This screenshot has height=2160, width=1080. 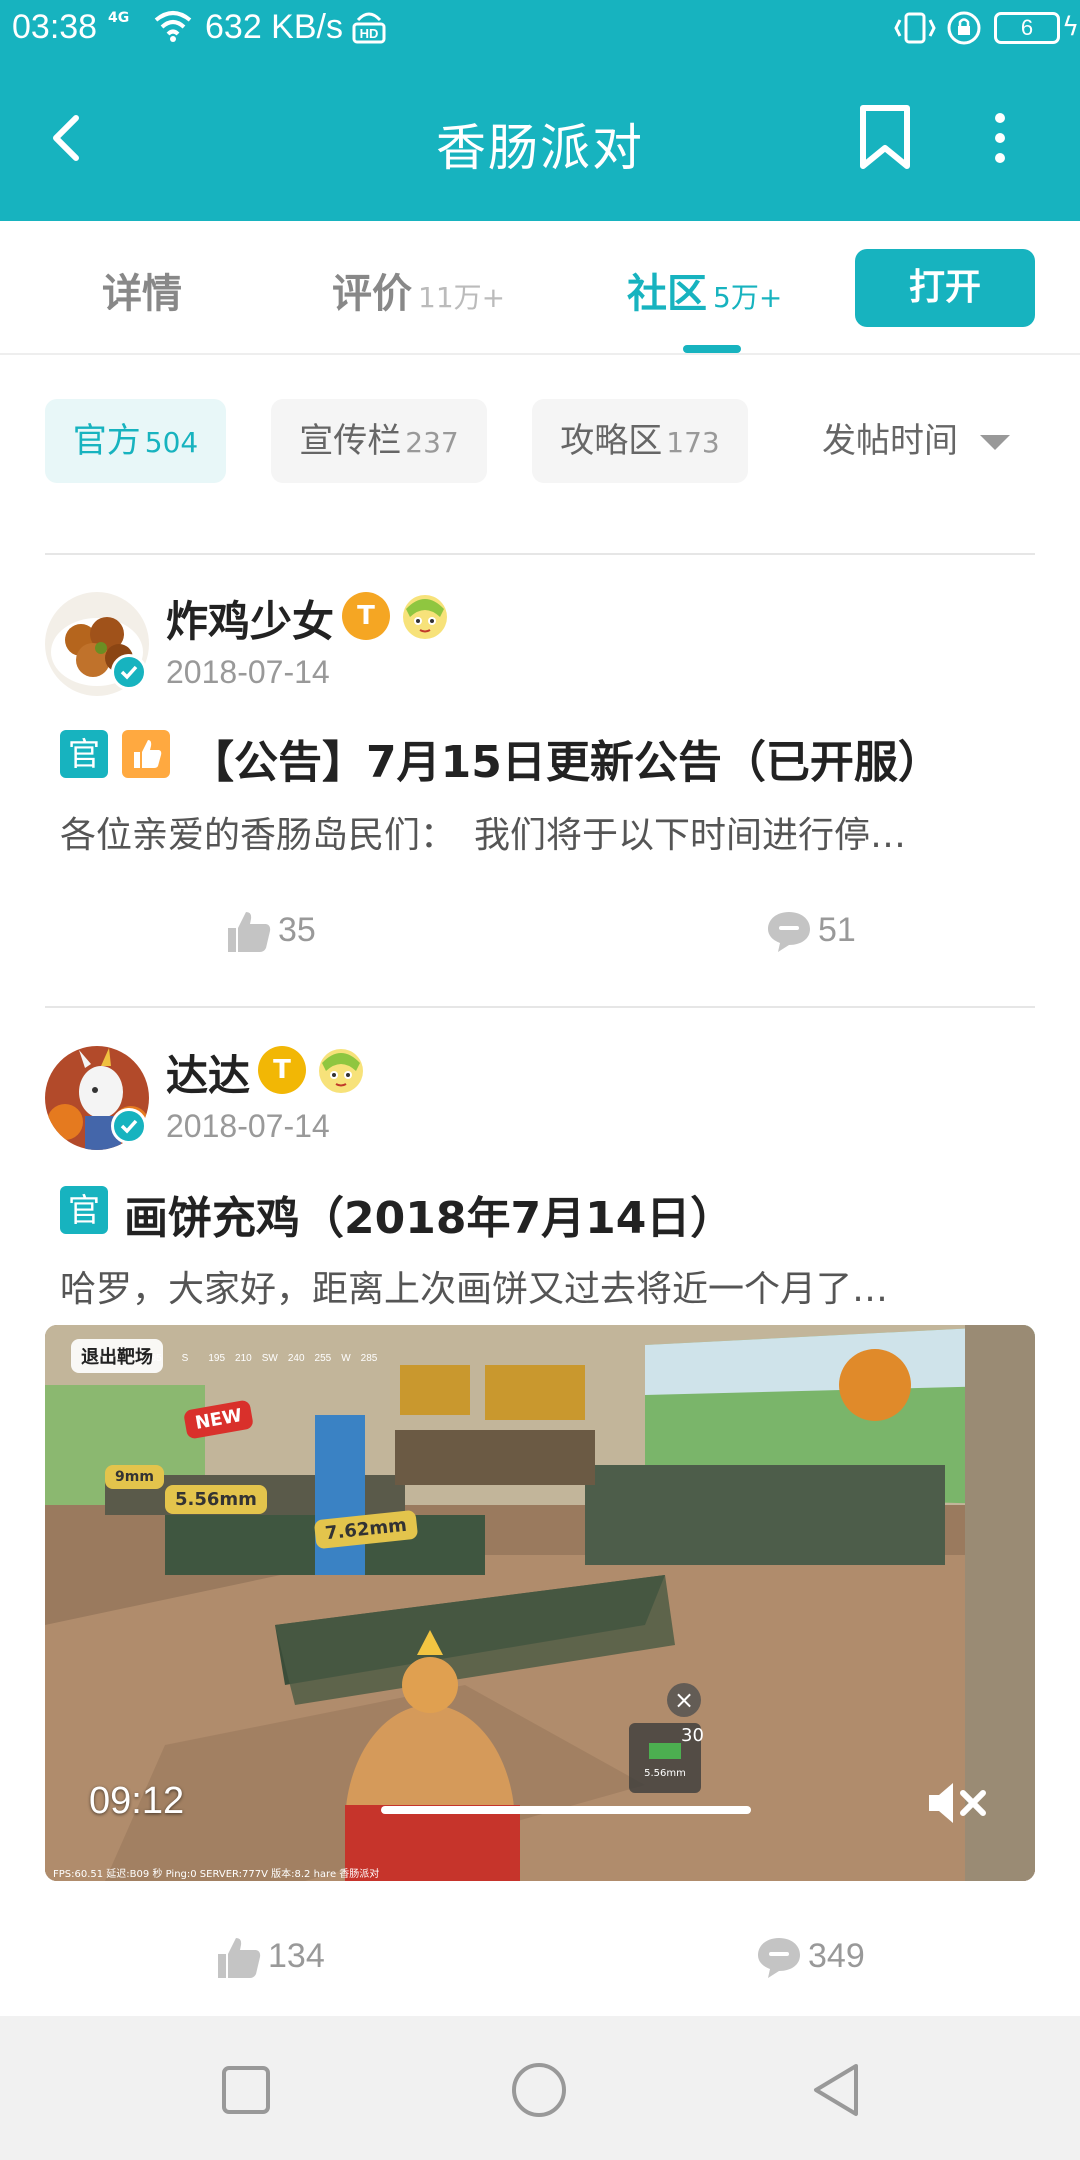 I want to click on author-name: 达达, so click(x=208, y=1072).